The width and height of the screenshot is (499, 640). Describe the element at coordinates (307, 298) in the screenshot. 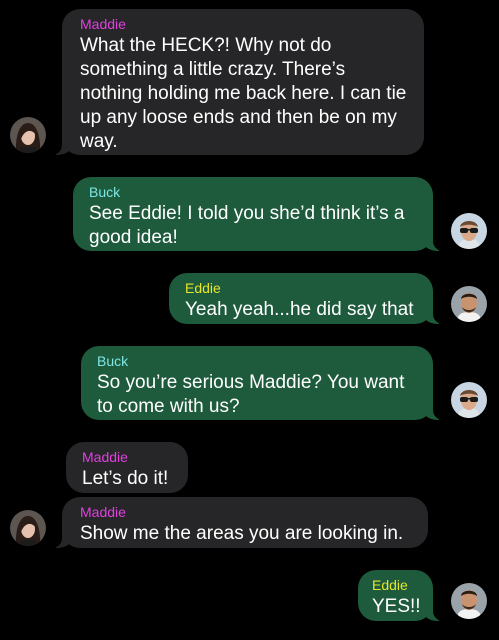

I see `message-bubble-eddie: Eddie Yeah yeah...he did say that` at that location.